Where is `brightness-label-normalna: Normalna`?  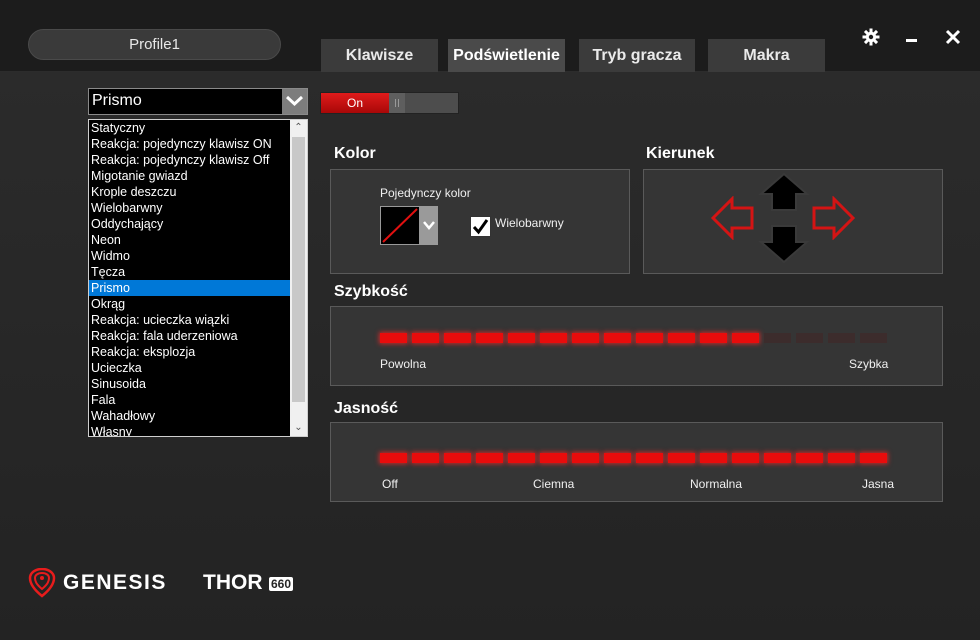 brightness-label-normalna: Normalna is located at coordinates (716, 484).